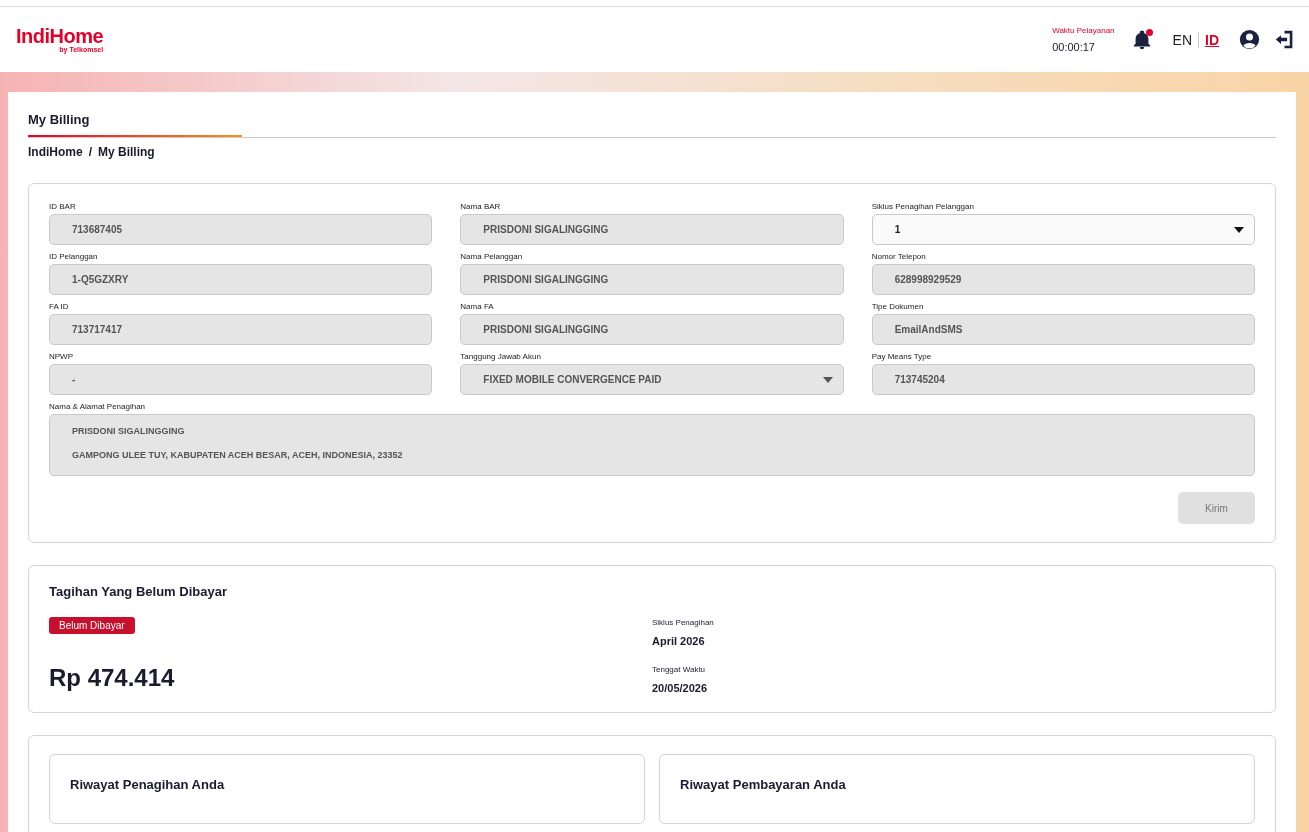  What do you see at coordinates (477, 306) in the screenshot?
I see `field-label: Nama FA` at bounding box center [477, 306].